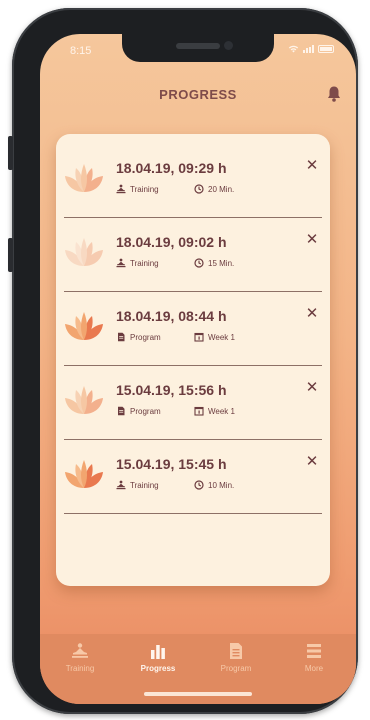  I want to click on tab-progress: Progress, so click(158, 657).